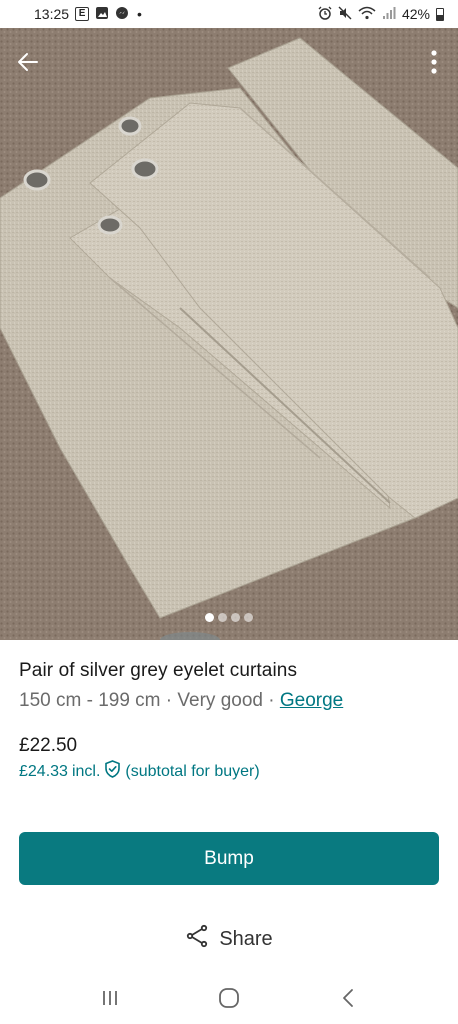 The height and width of the screenshot is (1024, 458). I want to click on item-meta: 150 cm - 199 cm · Very good · George, so click(229, 701).